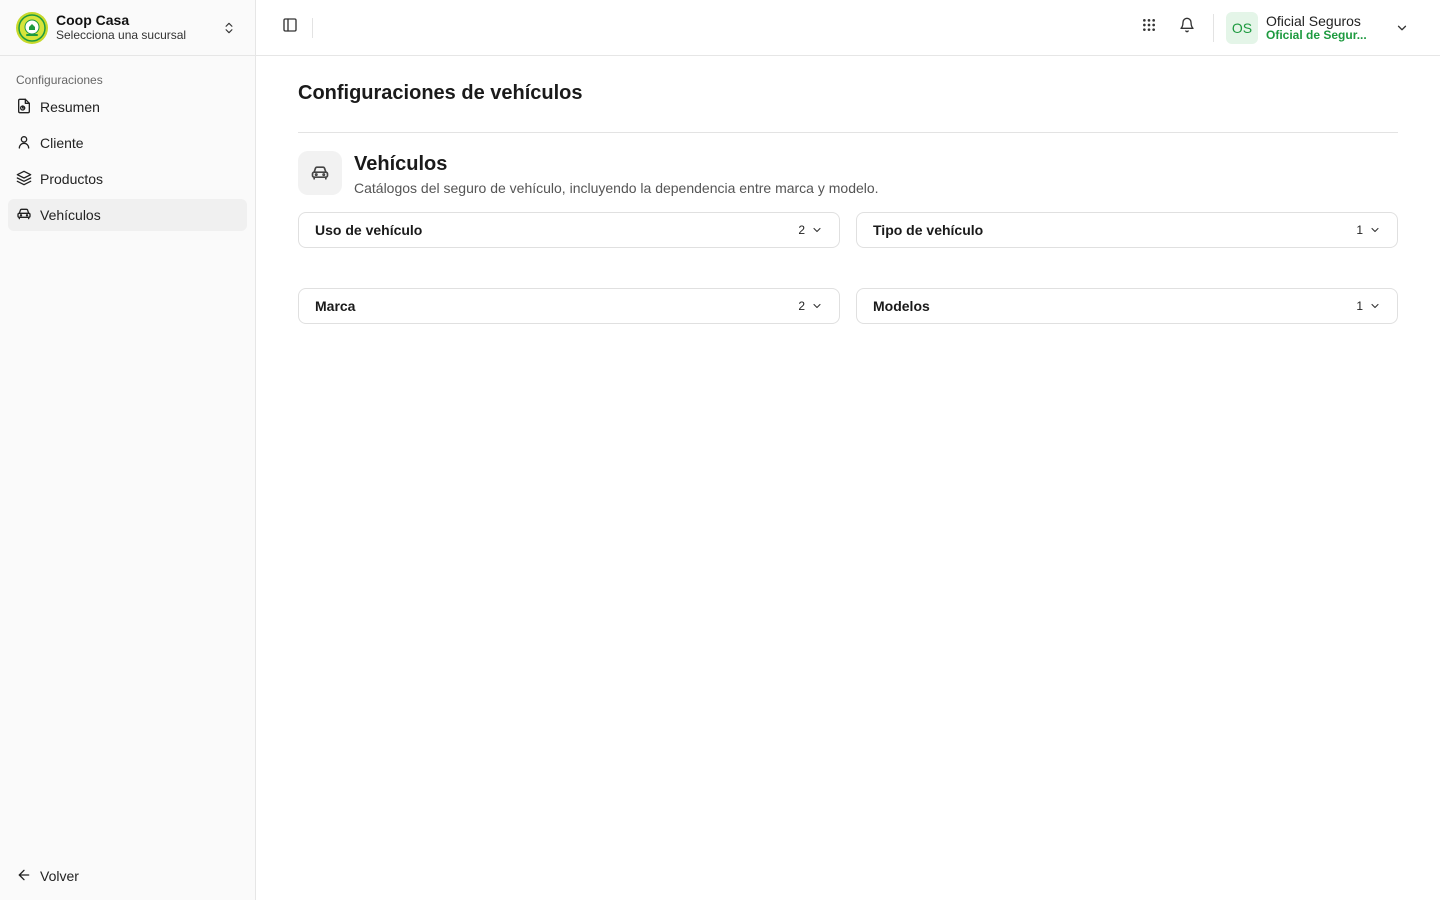 The image size is (1440, 900). What do you see at coordinates (1242, 27) in the screenshot?
I see `avatar: OS` at bounding box center [1242, 27].